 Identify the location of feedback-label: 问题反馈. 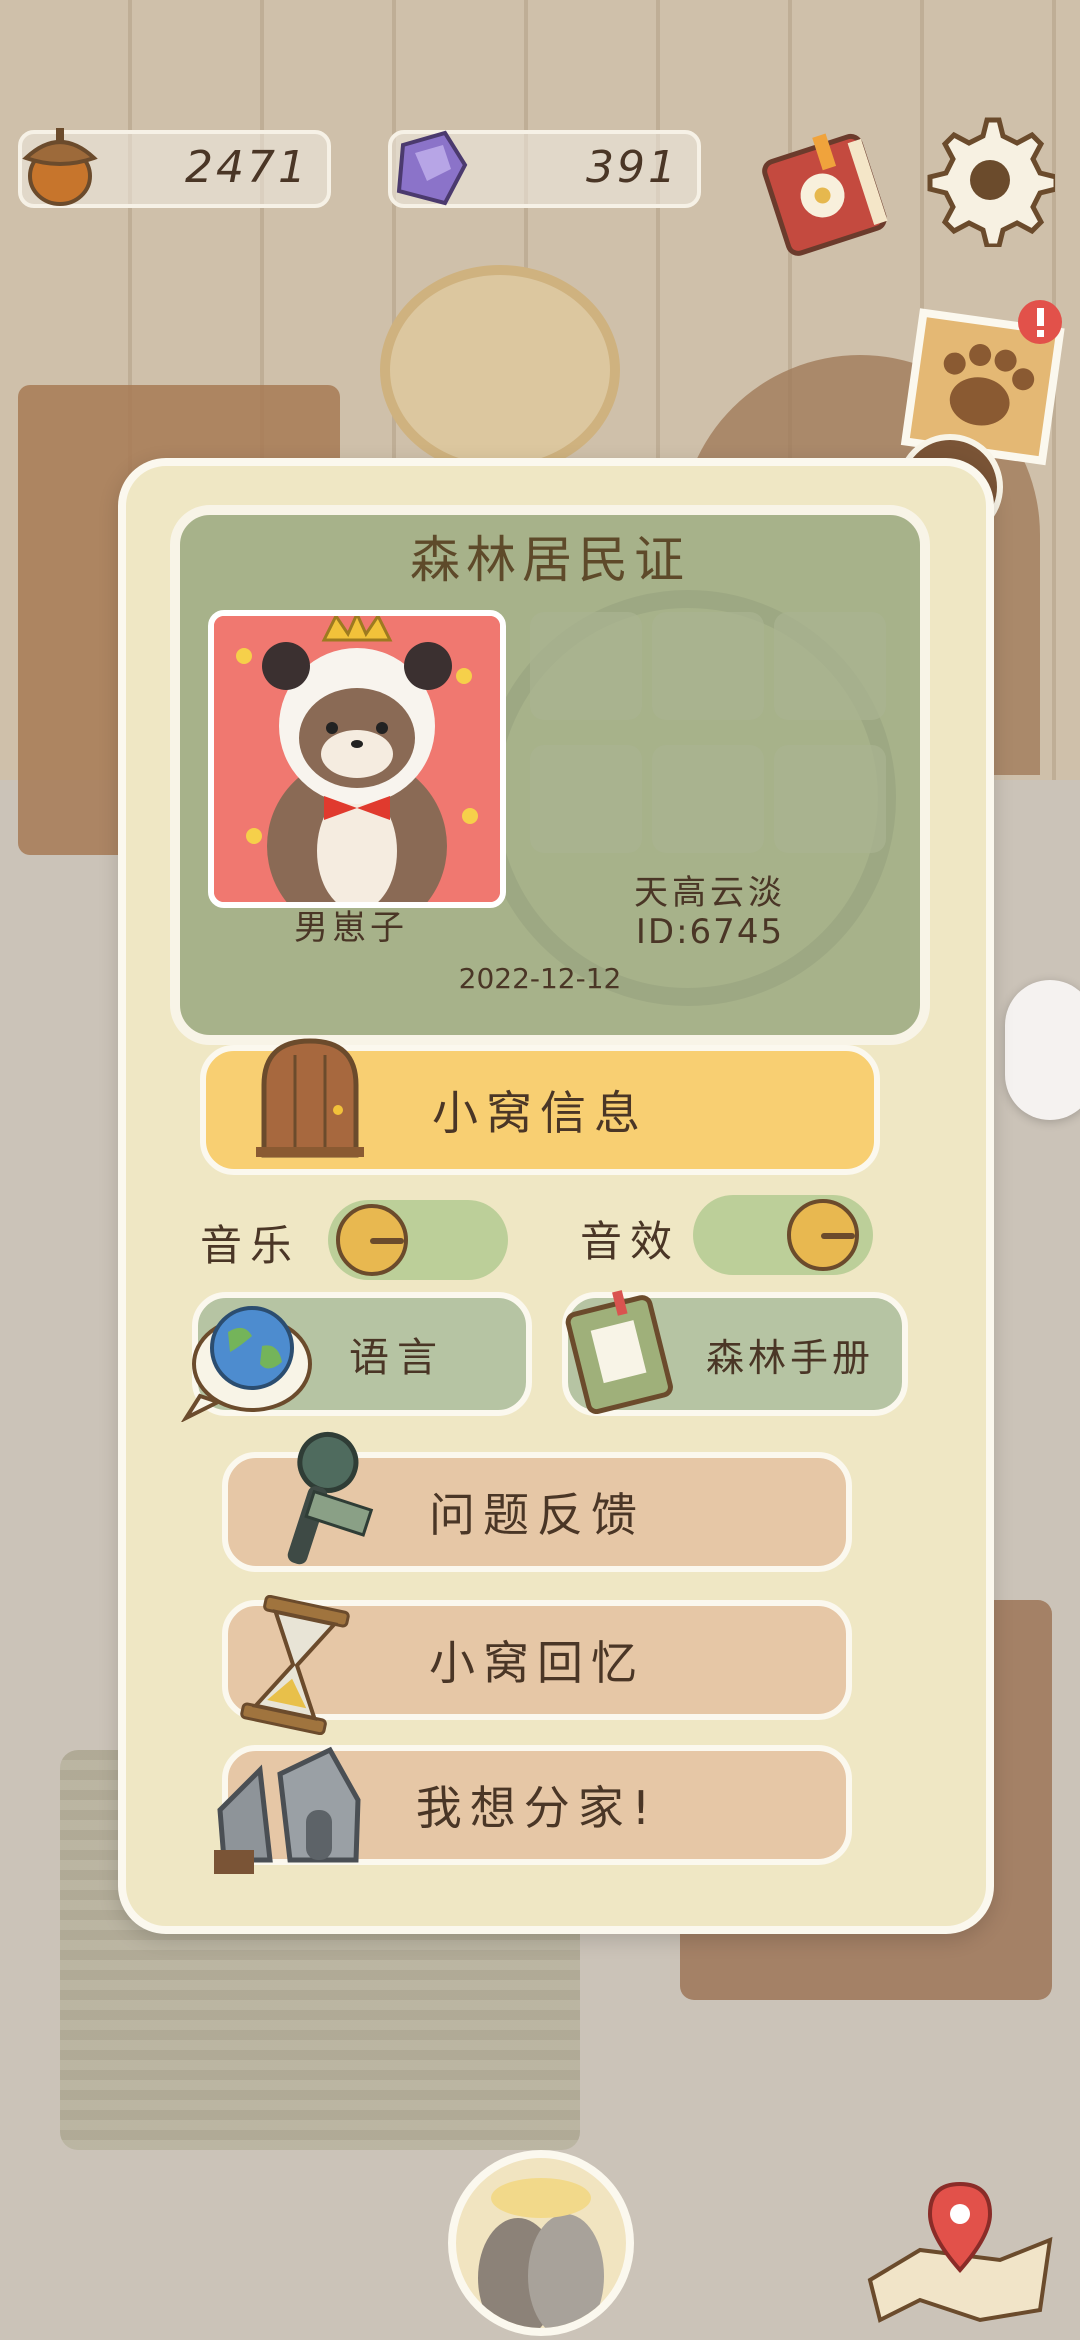
(537, 1515).